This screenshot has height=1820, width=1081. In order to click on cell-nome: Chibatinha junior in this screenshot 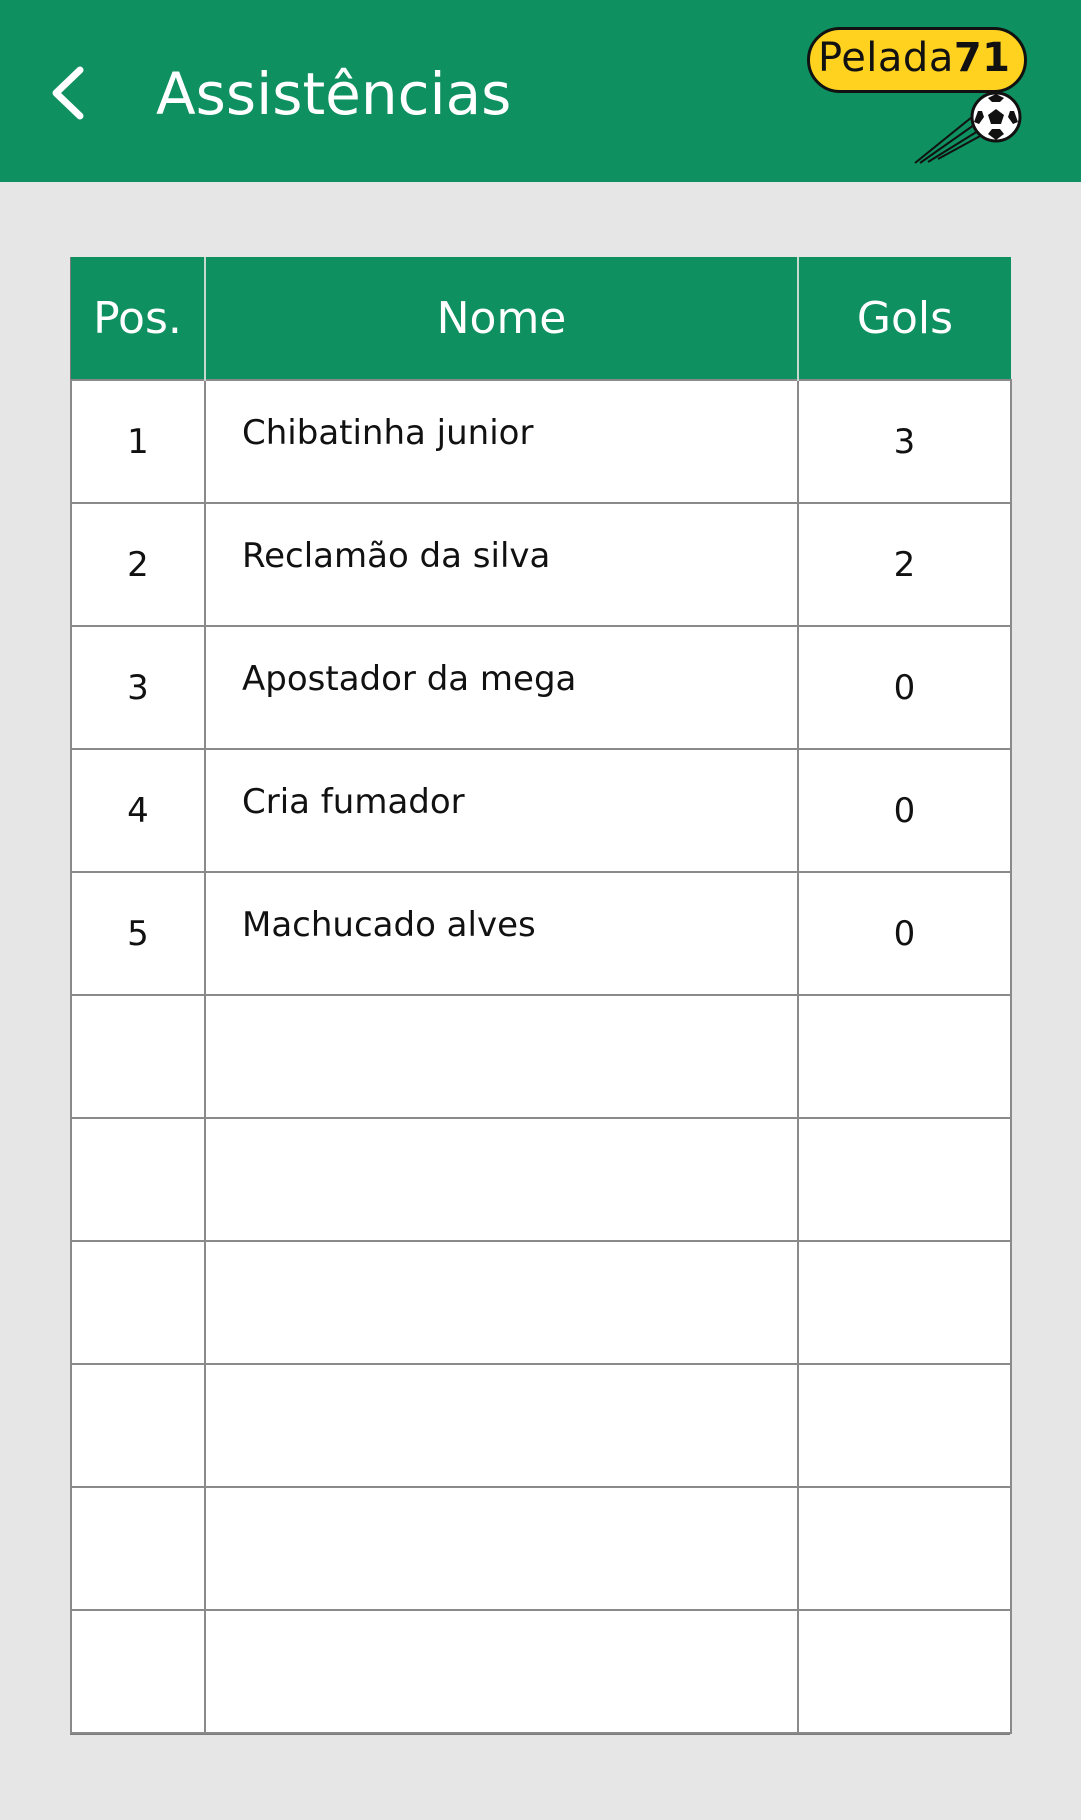, I will do `click(501, 441)`.